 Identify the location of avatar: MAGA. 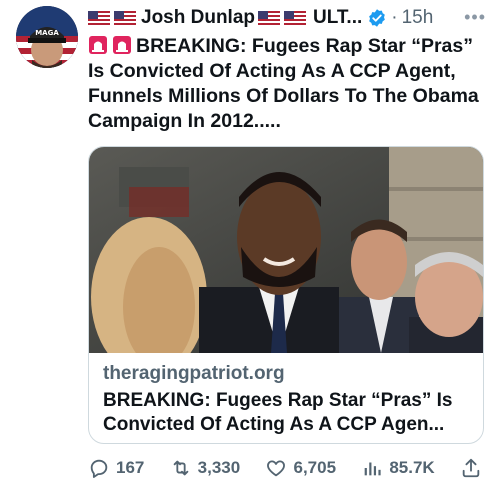
(47, 37).